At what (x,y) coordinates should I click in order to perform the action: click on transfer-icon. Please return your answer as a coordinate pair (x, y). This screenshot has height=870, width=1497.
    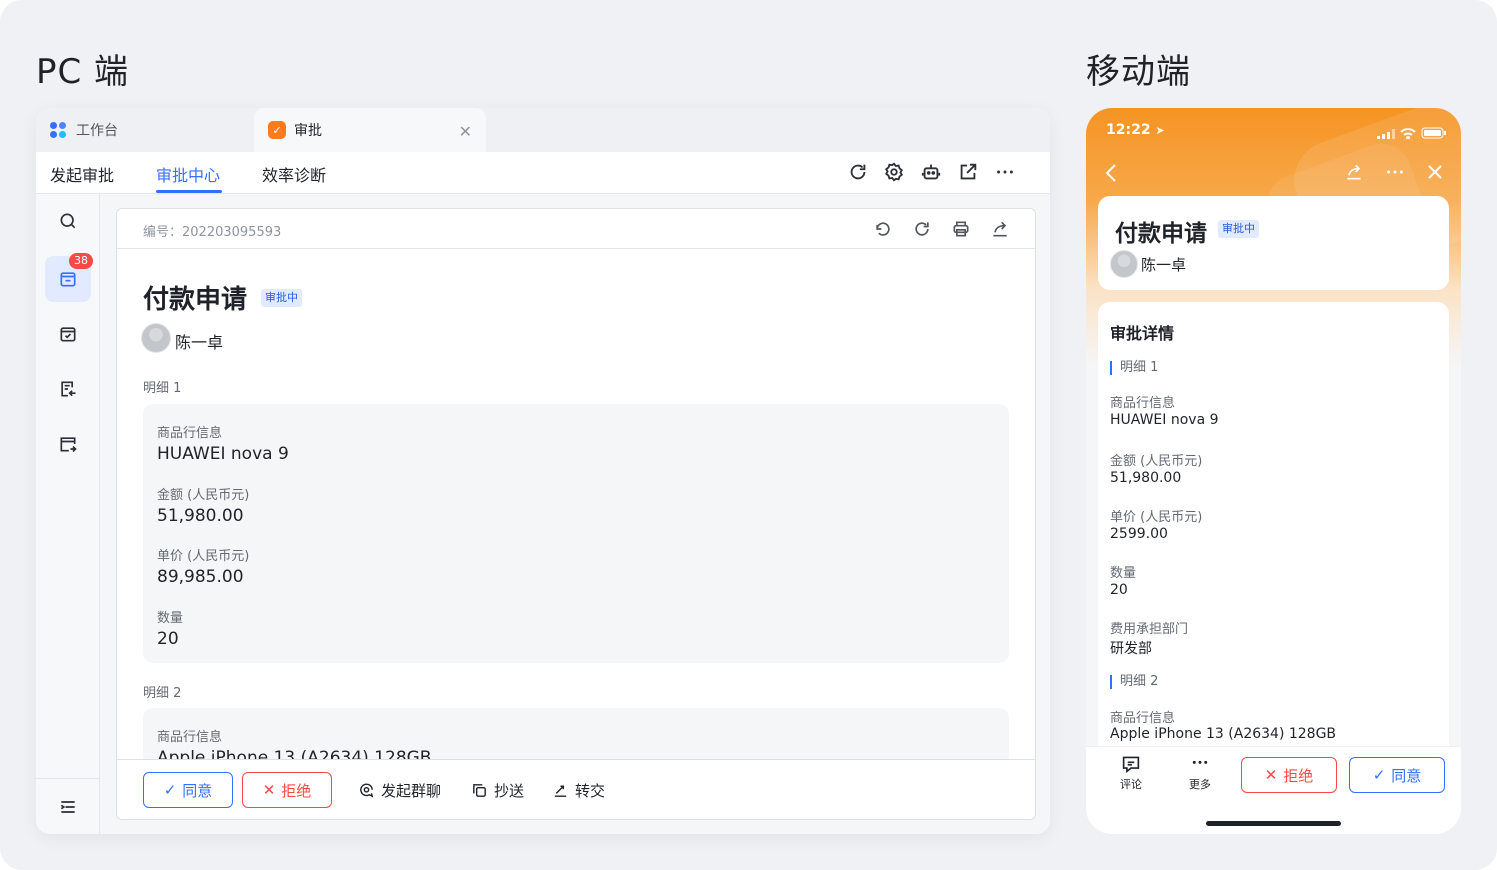
    Looking at the image, I should click on (560, 791).